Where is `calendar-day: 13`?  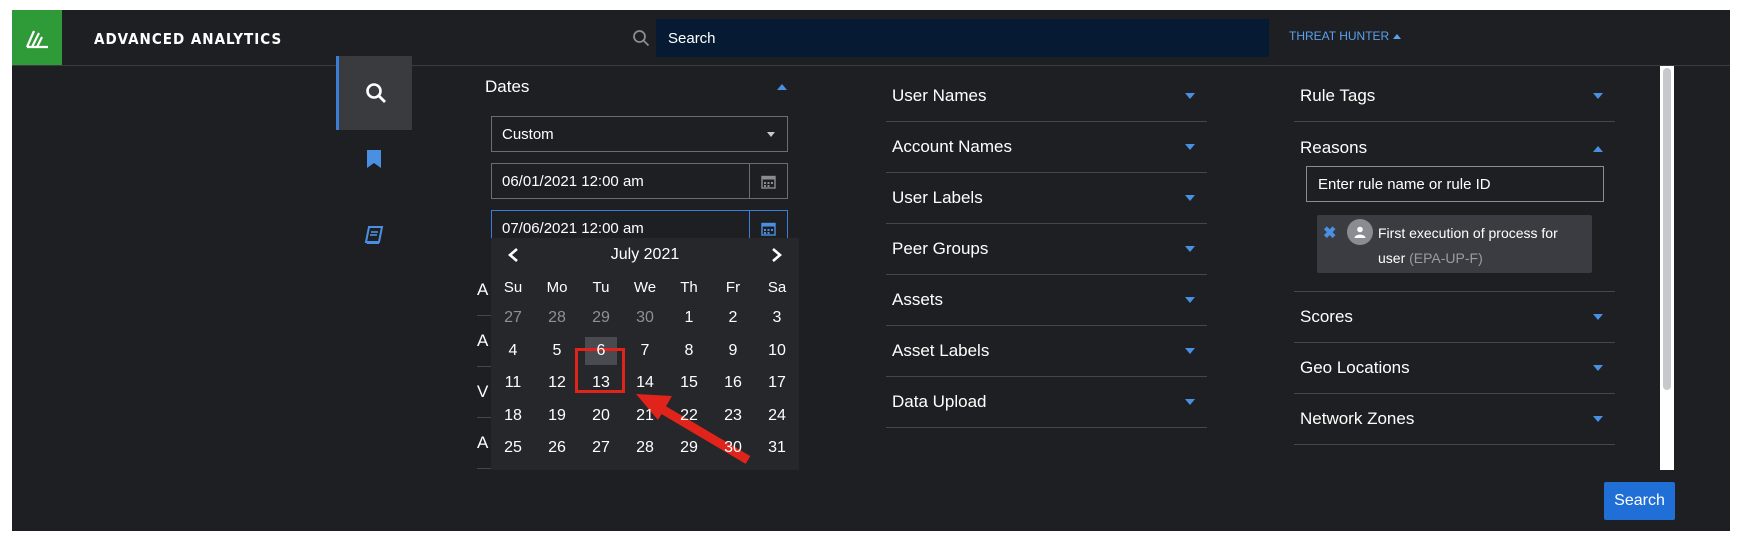 calendar-day: 13 is located at coordinates (601, 383).